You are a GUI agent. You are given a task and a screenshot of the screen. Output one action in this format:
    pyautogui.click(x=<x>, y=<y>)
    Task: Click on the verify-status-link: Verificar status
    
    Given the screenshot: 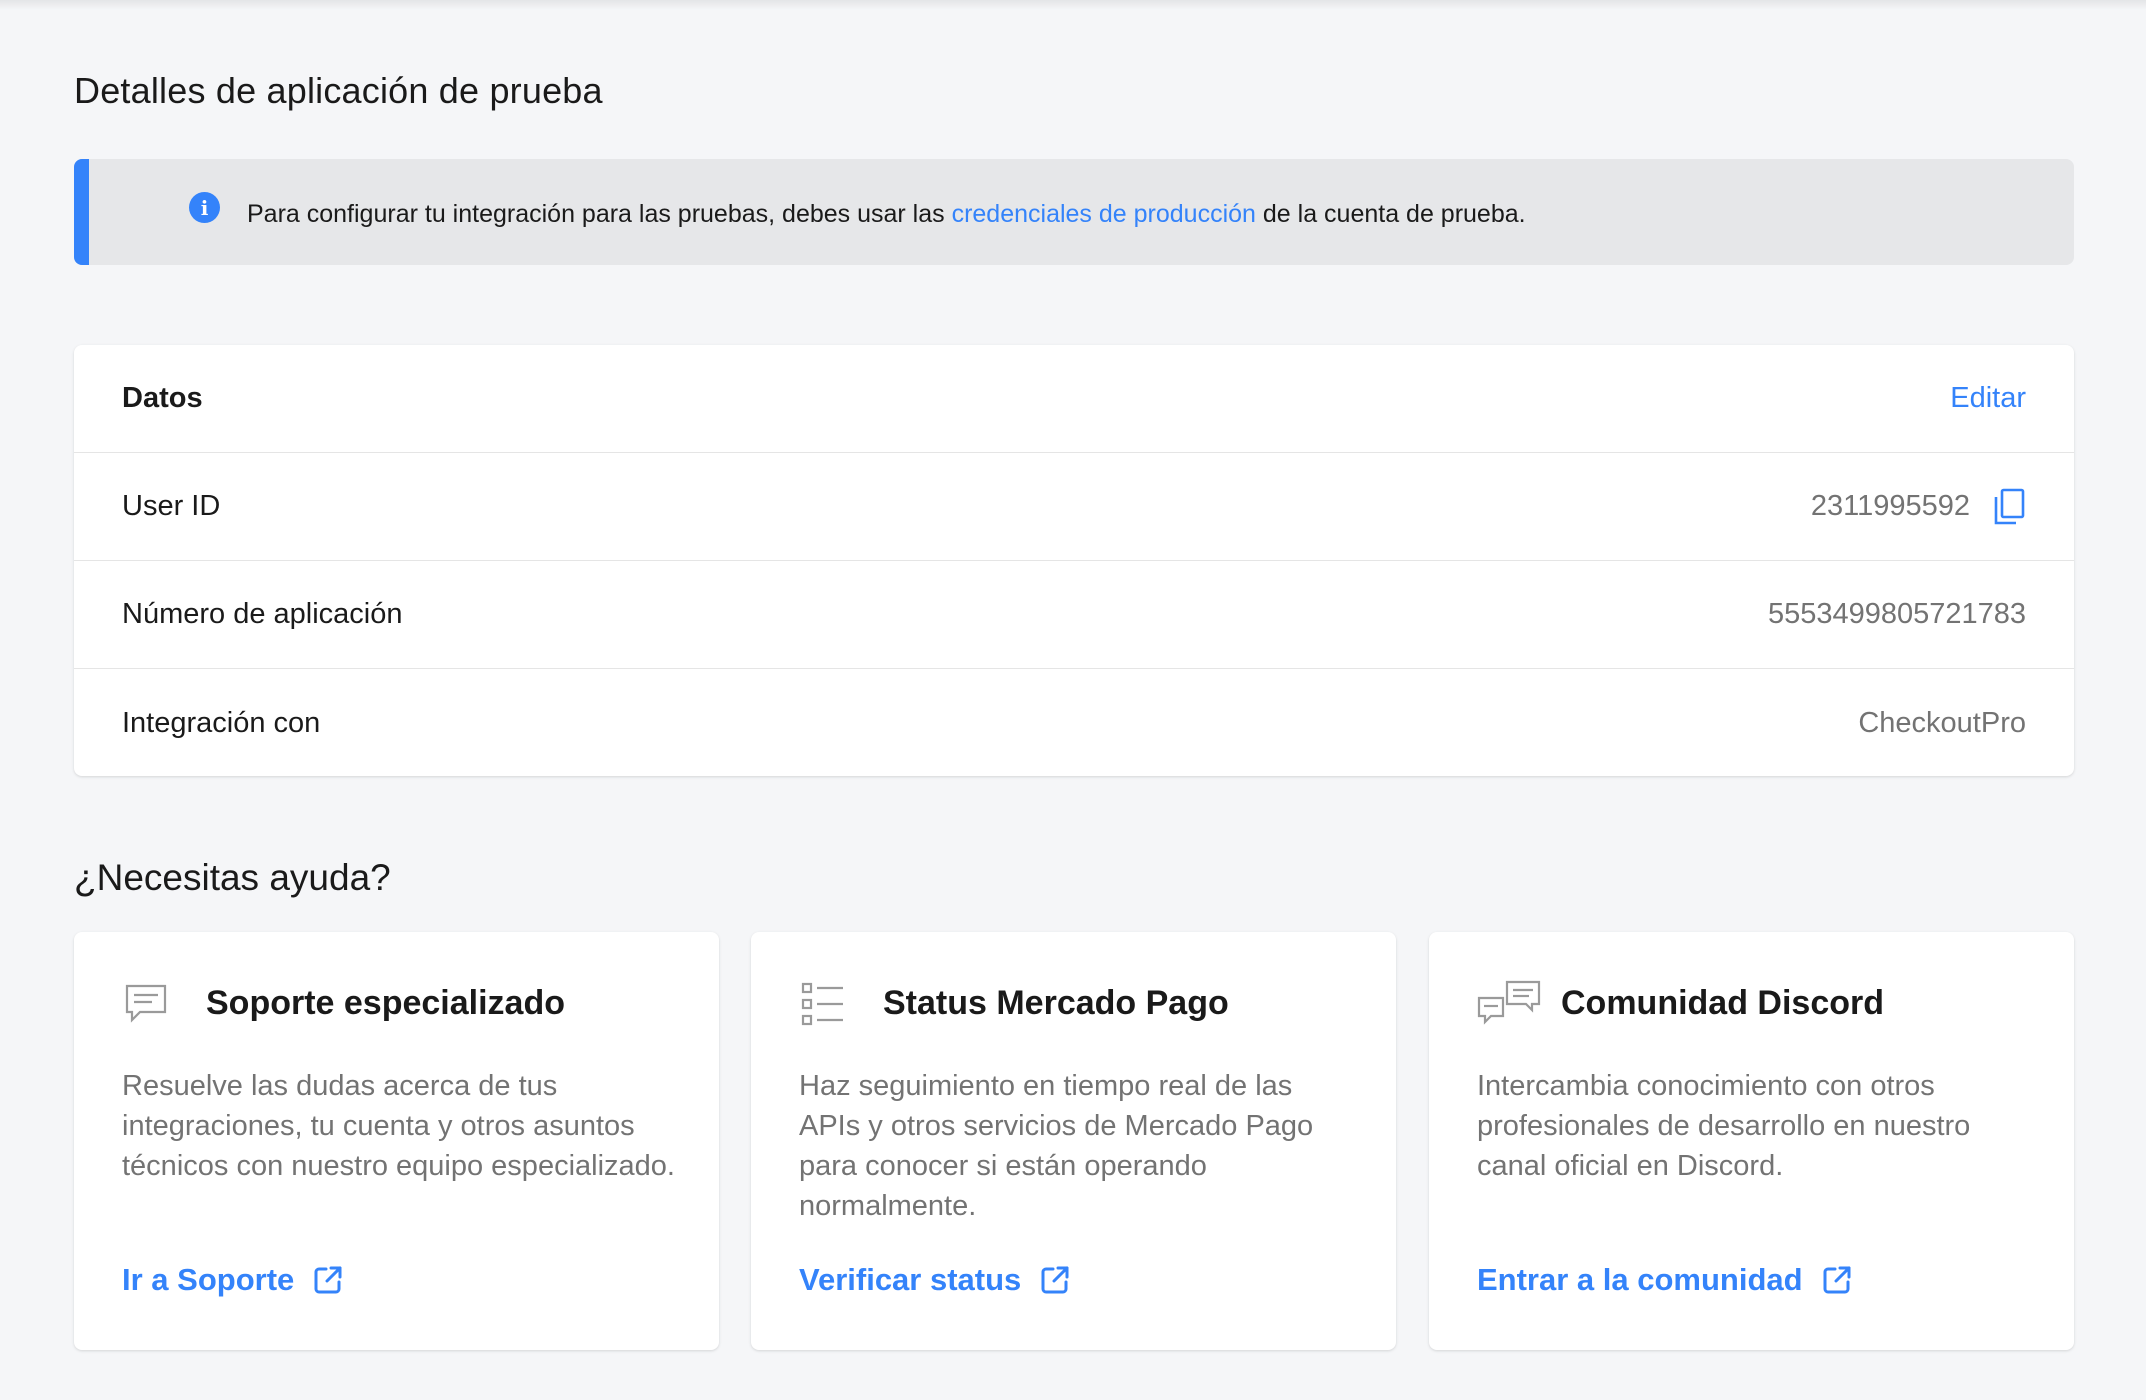 What is the action you would take?
    pyautogui.click(x=935, y=1280)
    